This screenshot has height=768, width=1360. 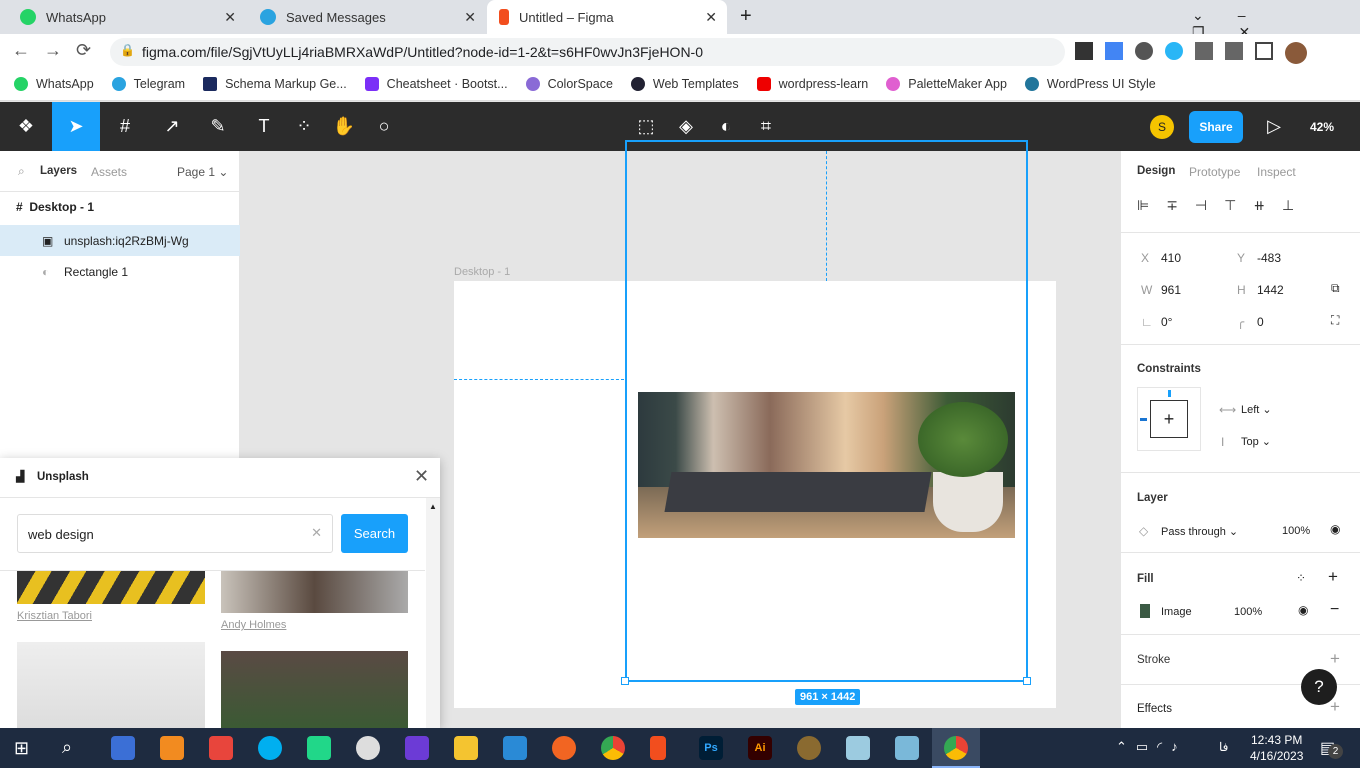 What do you see at coordinates (956, 748) in the screenshot?
I see `chrome-active-icon` at bounding box center [956, 748].